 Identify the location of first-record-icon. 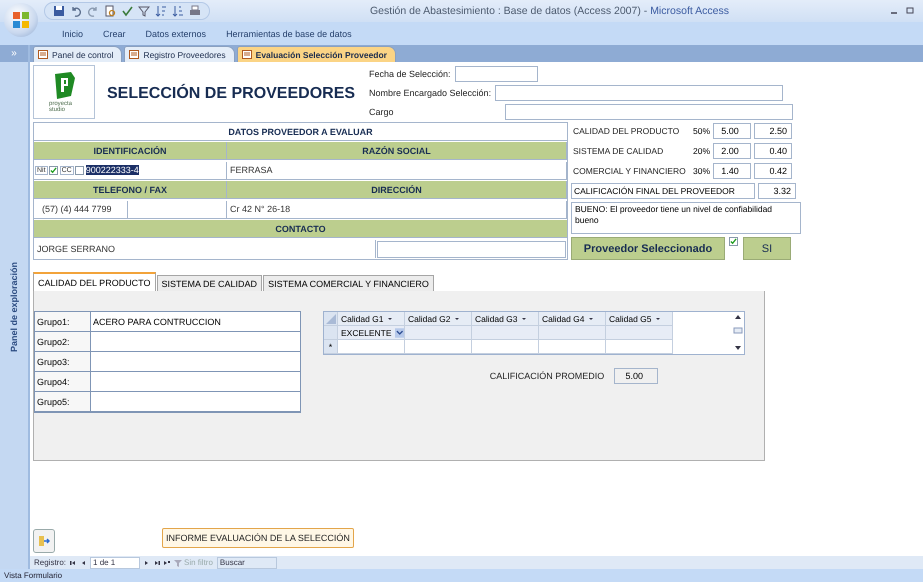
(73, 563).